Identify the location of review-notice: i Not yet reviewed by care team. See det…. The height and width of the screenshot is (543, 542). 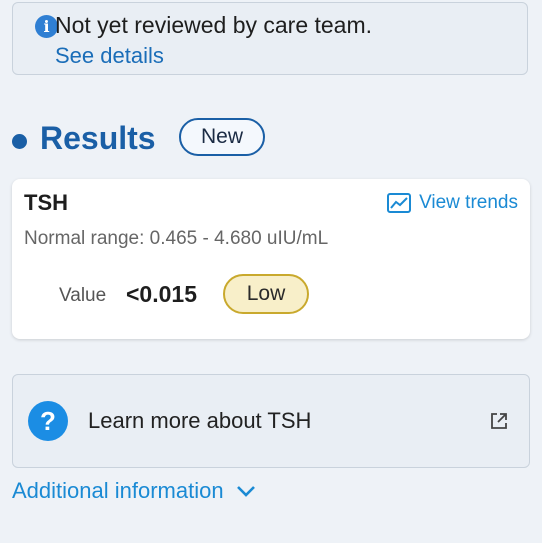
(270, 38).